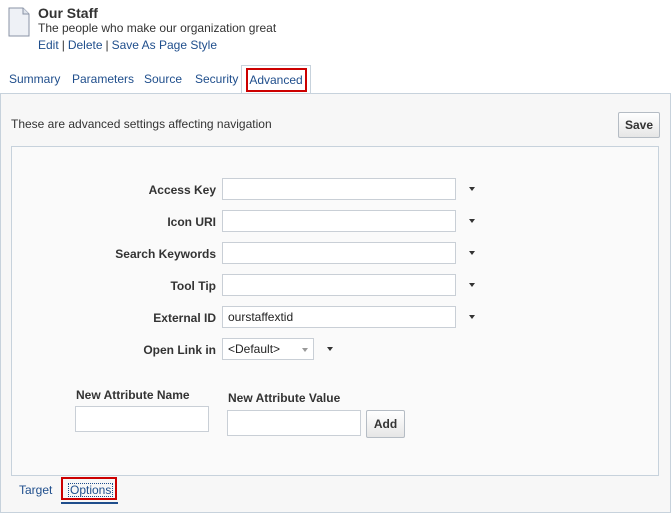 The height and width of the screenshot is (513, 671). What do you see at coordinates (339, 221) in the screenshot?
I see `icon-uri-input` at bounding box center [339, 221].